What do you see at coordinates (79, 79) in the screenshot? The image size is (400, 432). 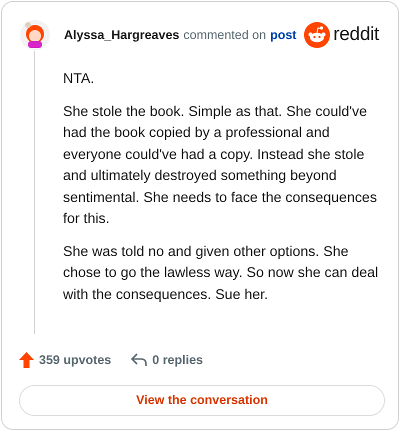 I see `comment-paragraph: NTA.` at bounding box center [79, 79].